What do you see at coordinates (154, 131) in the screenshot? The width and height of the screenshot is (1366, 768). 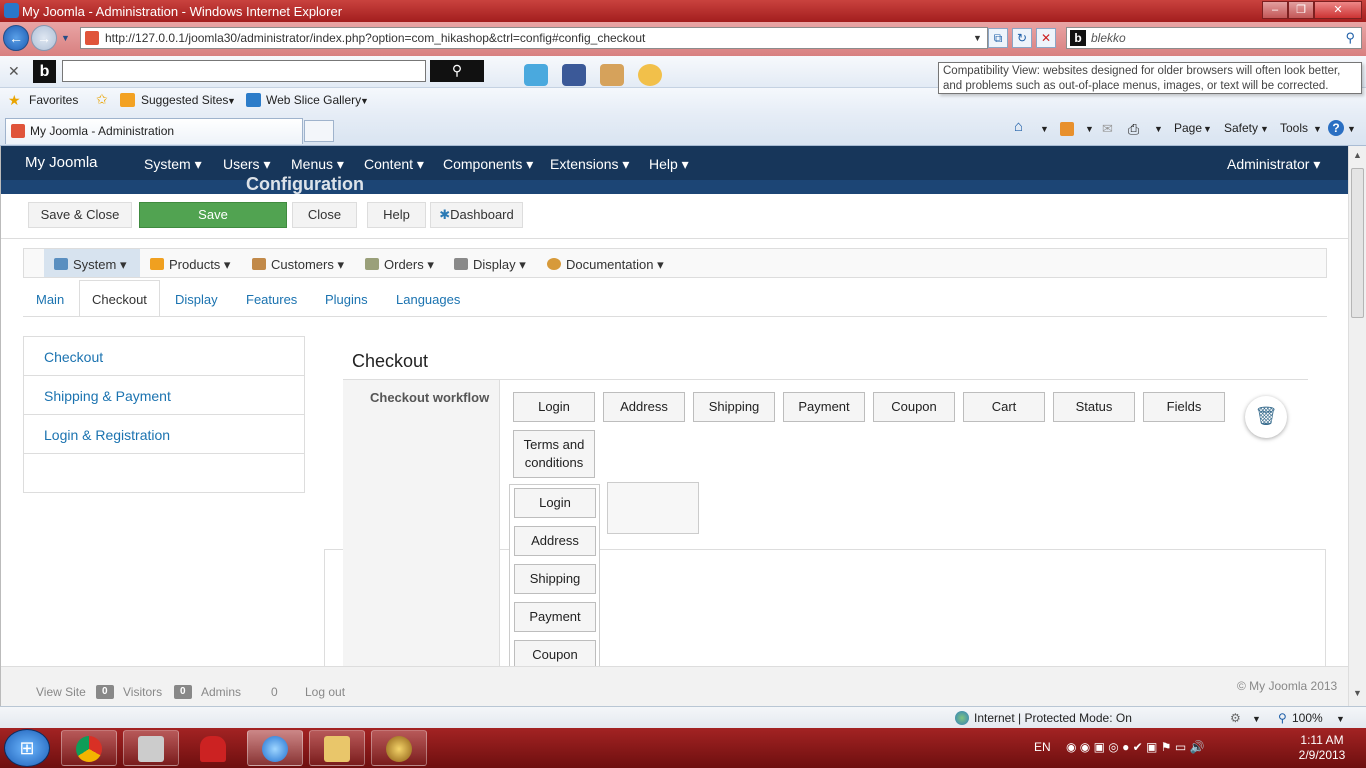 I see `browser-tab: My Joomla - Administration` at bounding box center [154, 131].